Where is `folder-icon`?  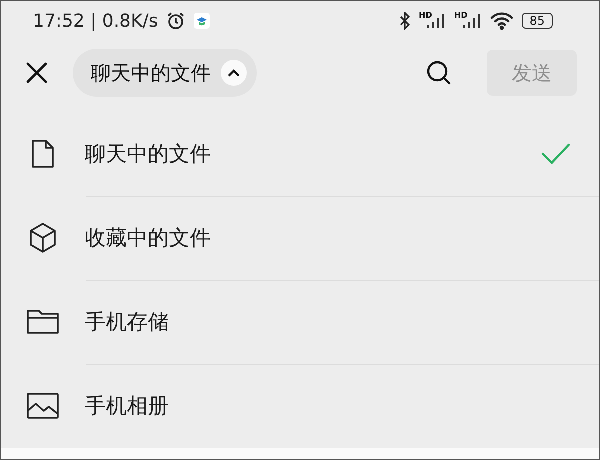
folder-icon is located at coordinates (43, 322).